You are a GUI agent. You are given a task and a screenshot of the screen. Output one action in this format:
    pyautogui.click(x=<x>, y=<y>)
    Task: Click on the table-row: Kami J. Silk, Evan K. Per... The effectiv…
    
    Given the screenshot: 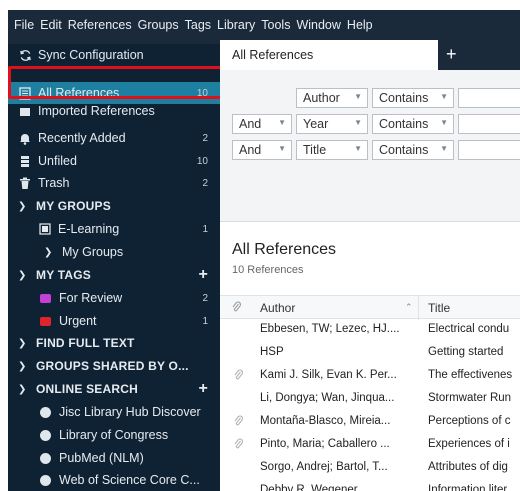 What is the action you would take?
    pyautogui.click(x=370, y=376)
    